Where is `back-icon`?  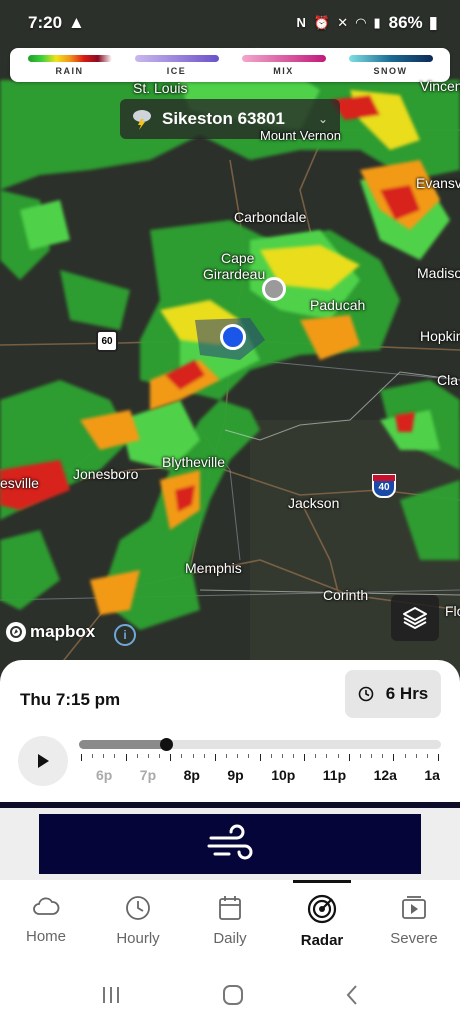 back-icon is located at coordinates (352, 995).